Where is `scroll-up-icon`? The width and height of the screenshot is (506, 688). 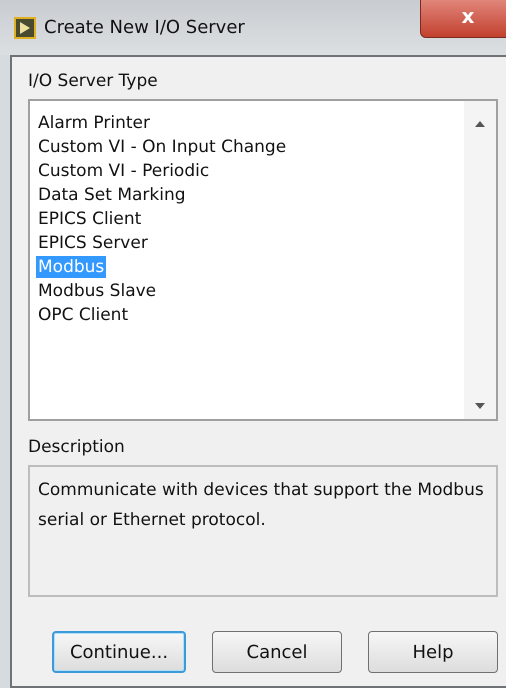 scroll-up-icon is located at coordinates (480, 124).